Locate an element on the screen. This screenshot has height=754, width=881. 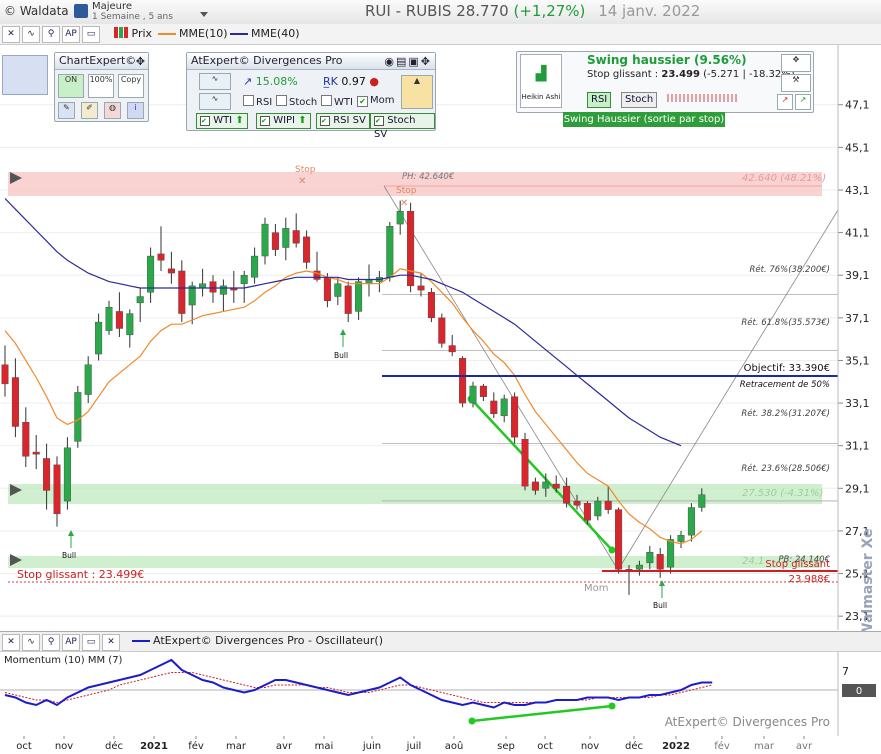
legend-price: Prix is located at coordinates (133, 33).